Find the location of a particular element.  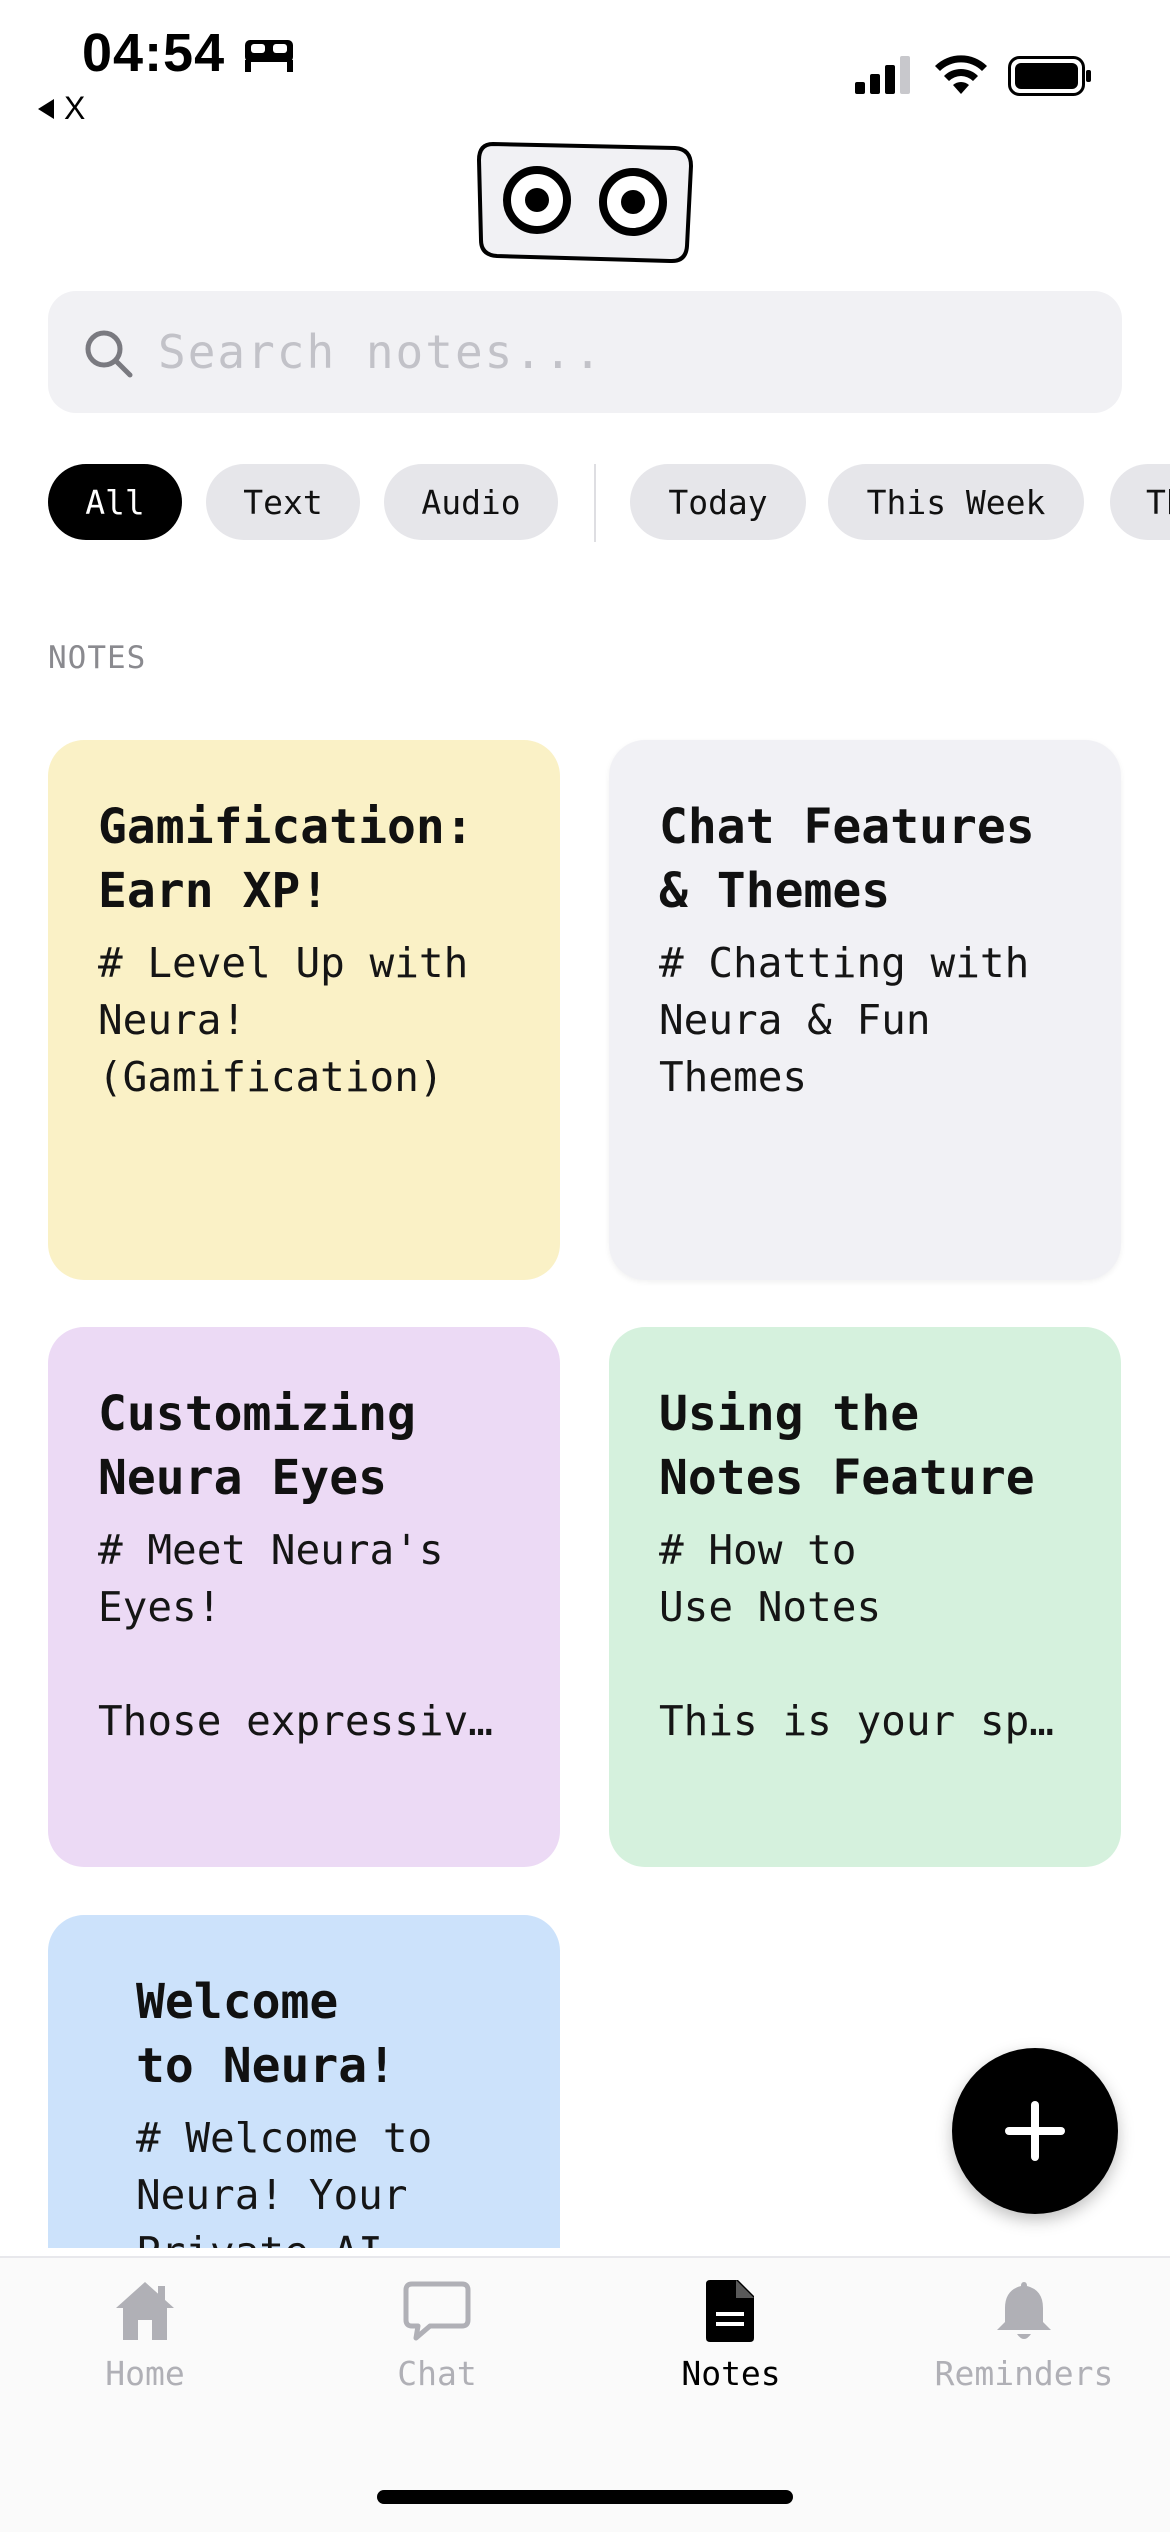

home-icon is located at coordinates (145, 2311).